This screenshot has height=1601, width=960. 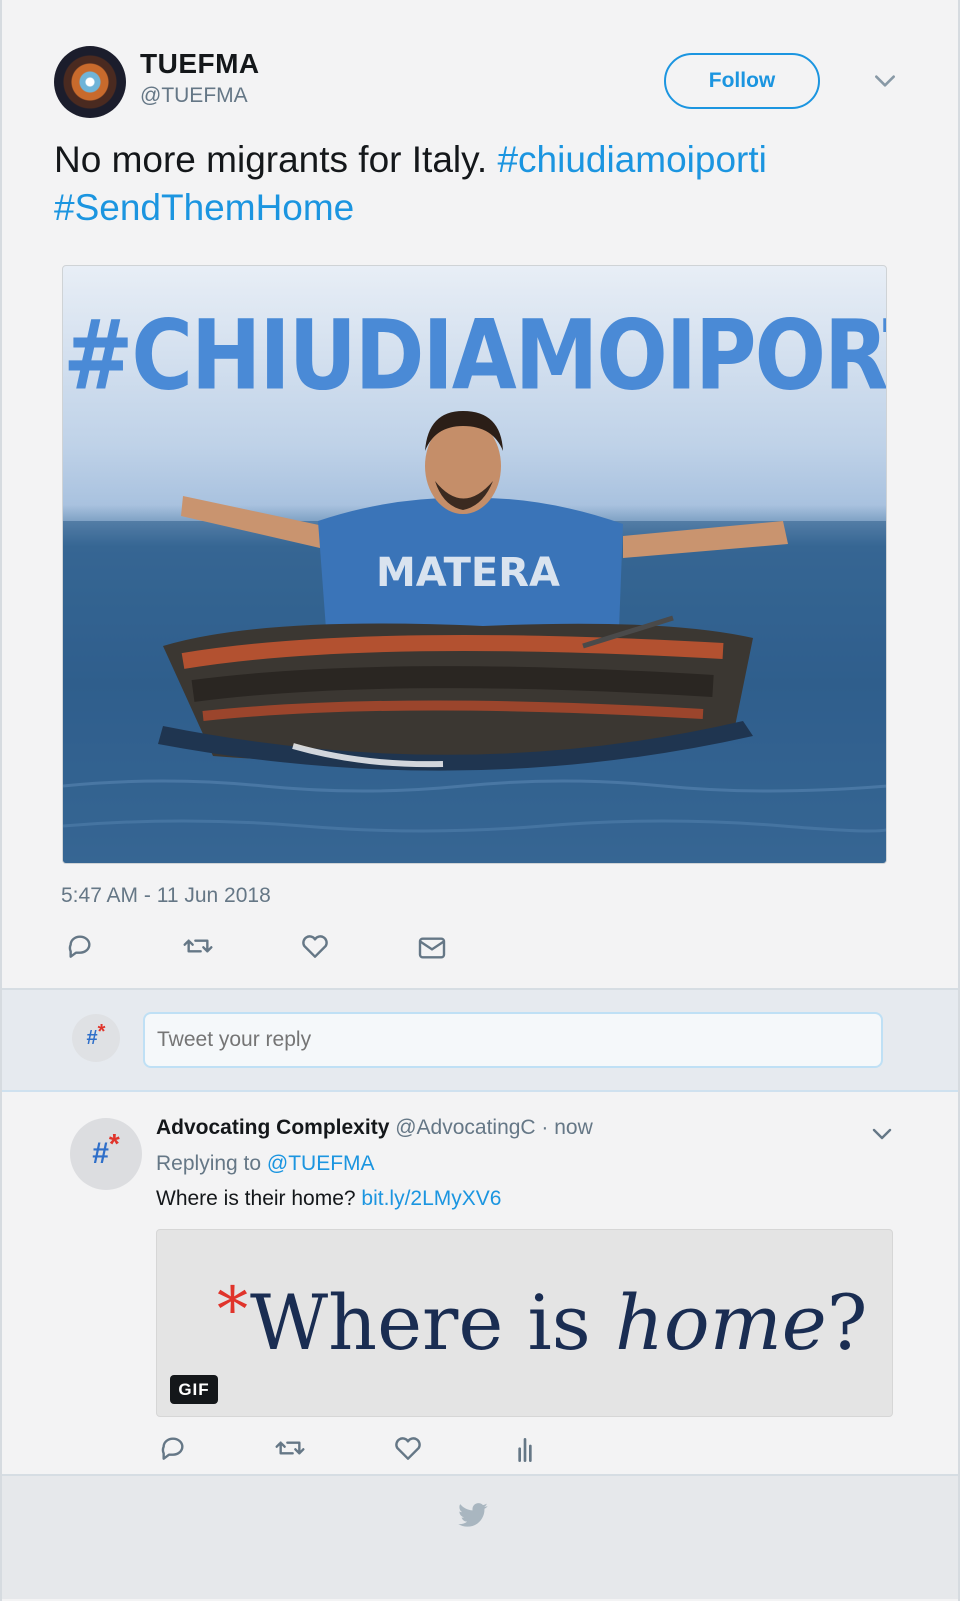 What do you see at coordinates (90, 82) in the screenshot?
I see `avatar` at bounding box center [90, 82].